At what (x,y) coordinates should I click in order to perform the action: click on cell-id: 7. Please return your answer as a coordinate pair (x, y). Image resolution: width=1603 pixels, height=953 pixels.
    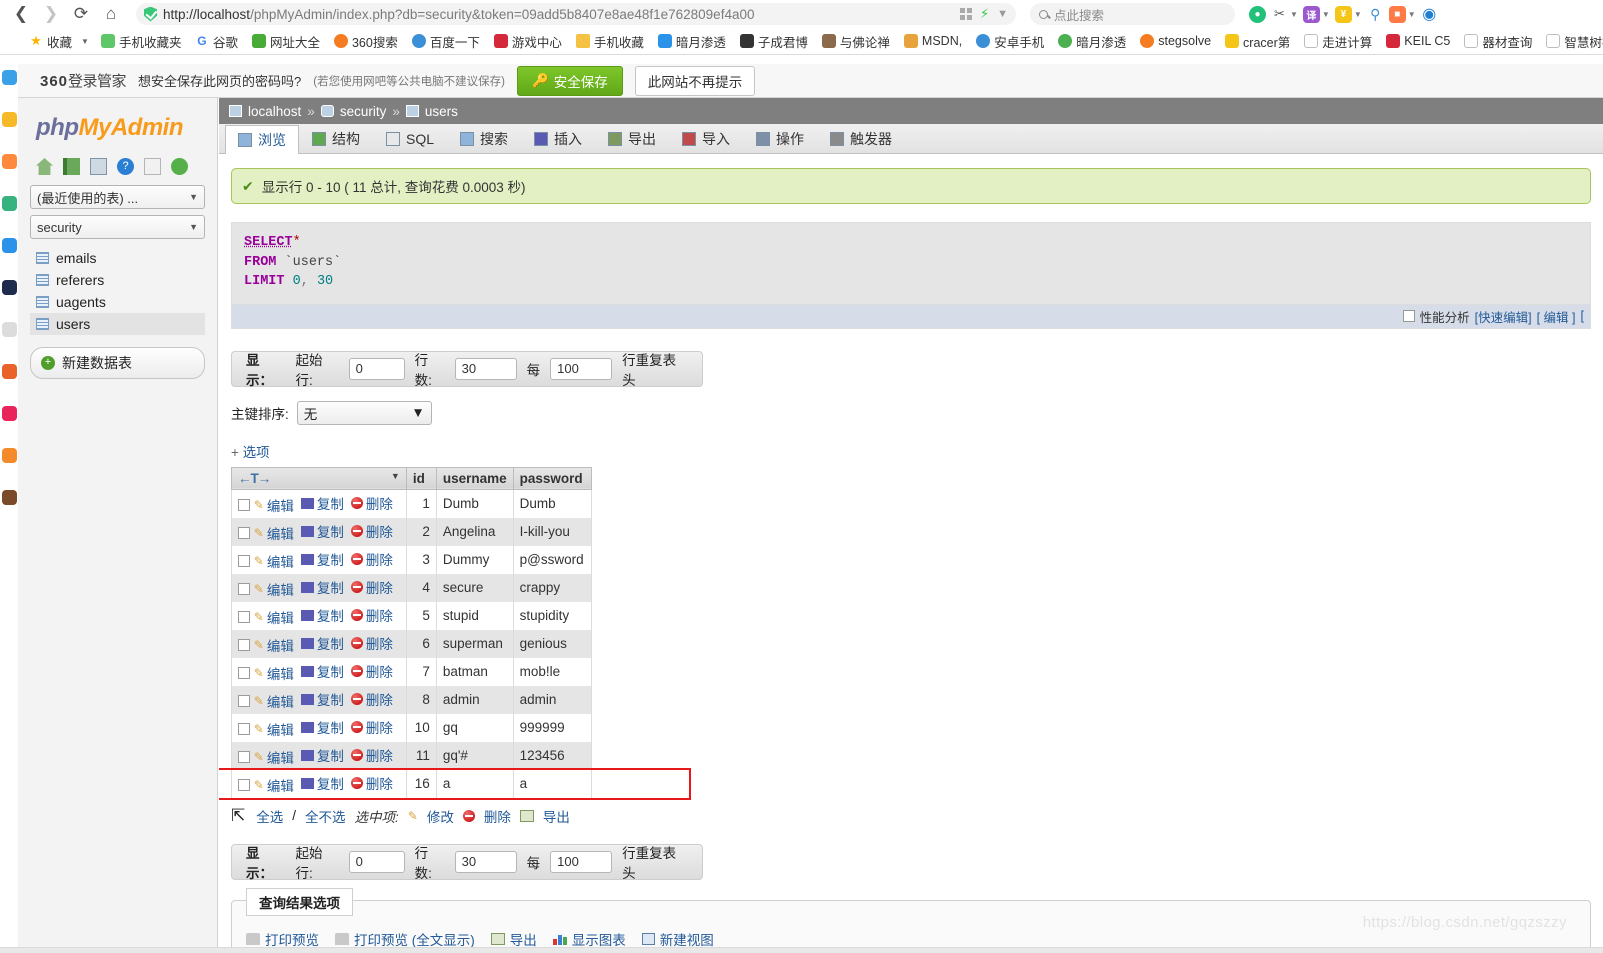
    Looking at the image, I should click on (421, 671).